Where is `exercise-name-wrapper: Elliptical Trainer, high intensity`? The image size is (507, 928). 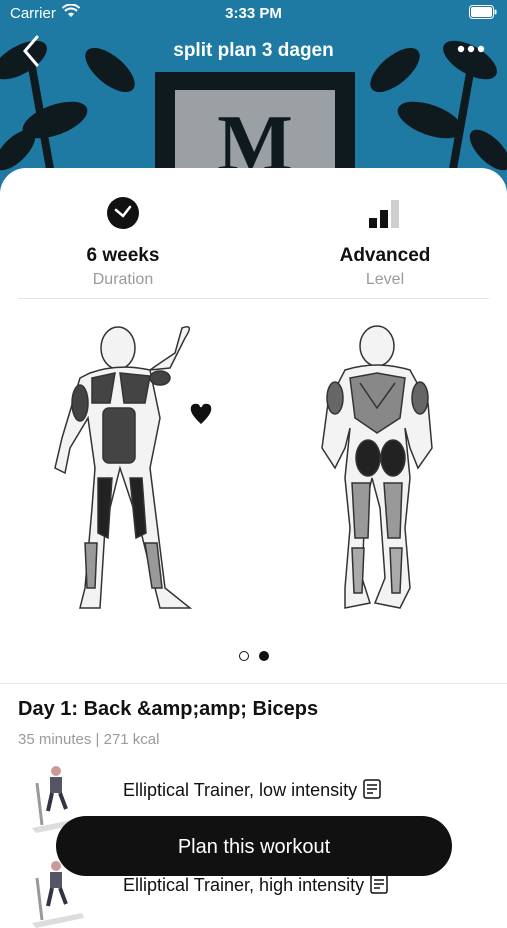 exercise-name-wrapper: Elliptical Trainer, high intensity is located at coordinates (255, 886).